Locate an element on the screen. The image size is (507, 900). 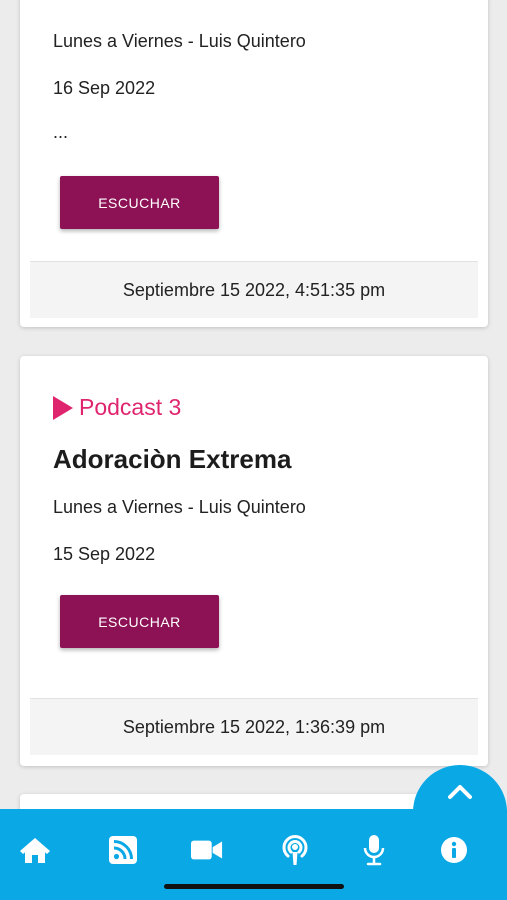
card-timestamp: Septiembre 15 2022, 1:36:39 pm is located at coordinates (254, 726).